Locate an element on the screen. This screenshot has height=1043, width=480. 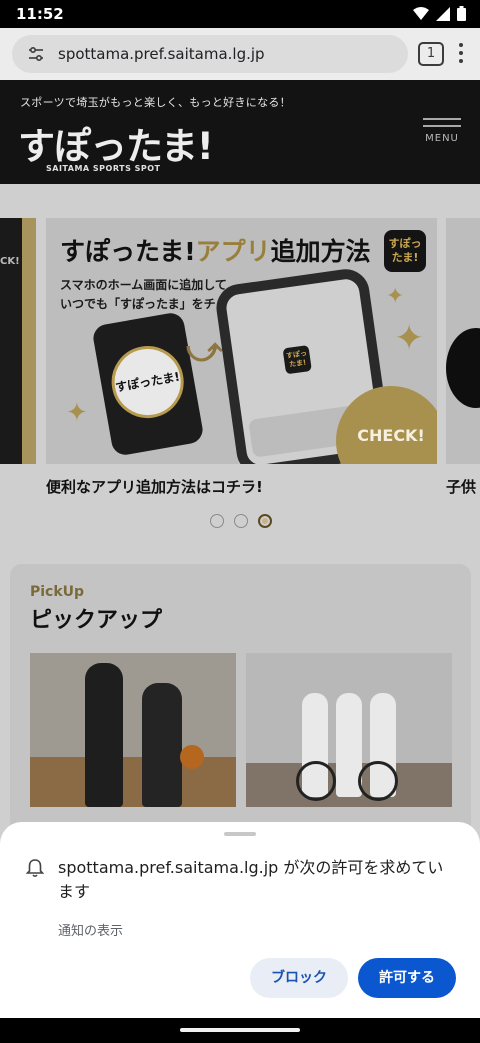
status-icons is located at coordinates (439, 13).